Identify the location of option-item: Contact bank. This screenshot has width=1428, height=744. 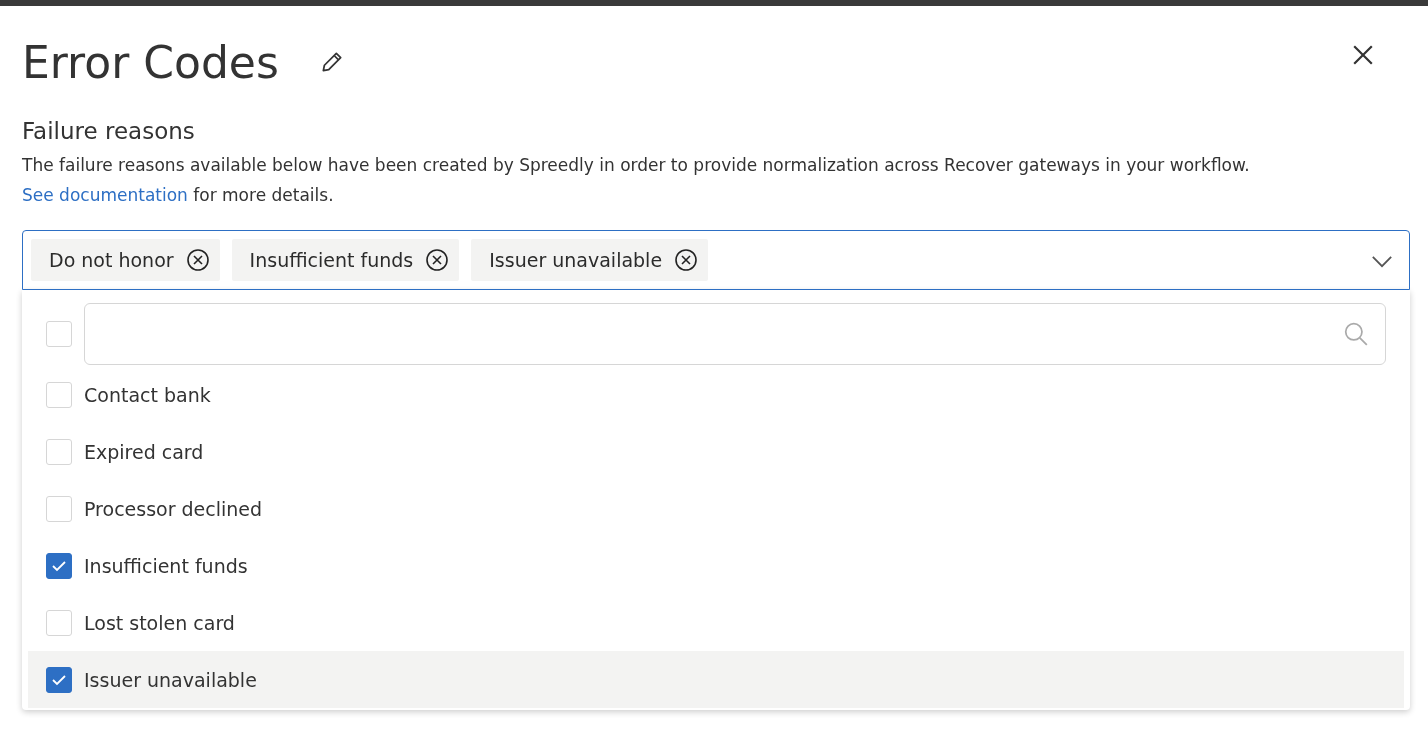
(716, 394).